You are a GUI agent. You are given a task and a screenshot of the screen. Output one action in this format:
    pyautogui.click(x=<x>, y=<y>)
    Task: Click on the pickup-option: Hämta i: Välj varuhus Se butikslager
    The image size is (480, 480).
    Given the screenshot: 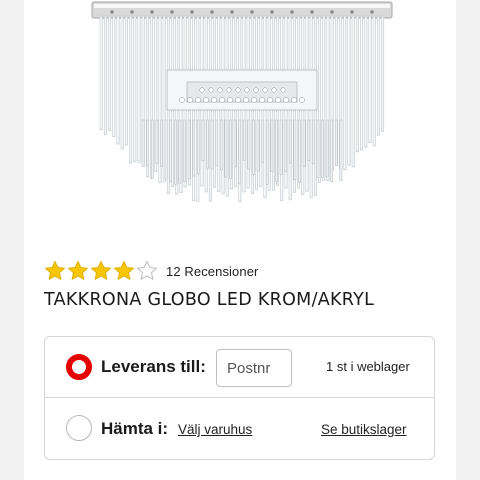 What is the action you would take?
    pyautogui.click(x=239, y=428)
    